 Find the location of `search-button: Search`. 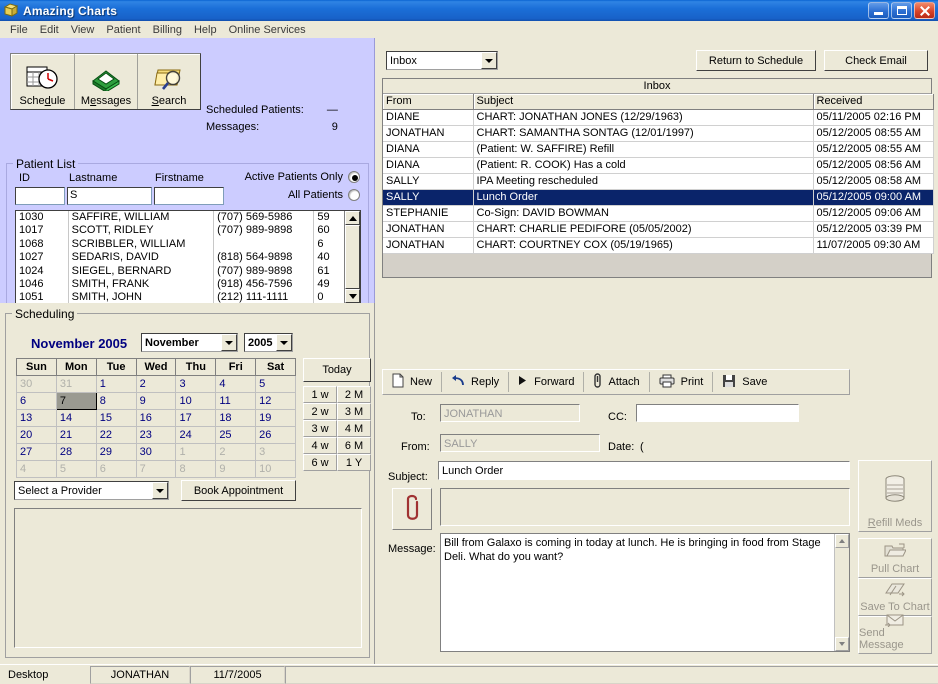

search-button: Search is located at coordinates (168, 81).